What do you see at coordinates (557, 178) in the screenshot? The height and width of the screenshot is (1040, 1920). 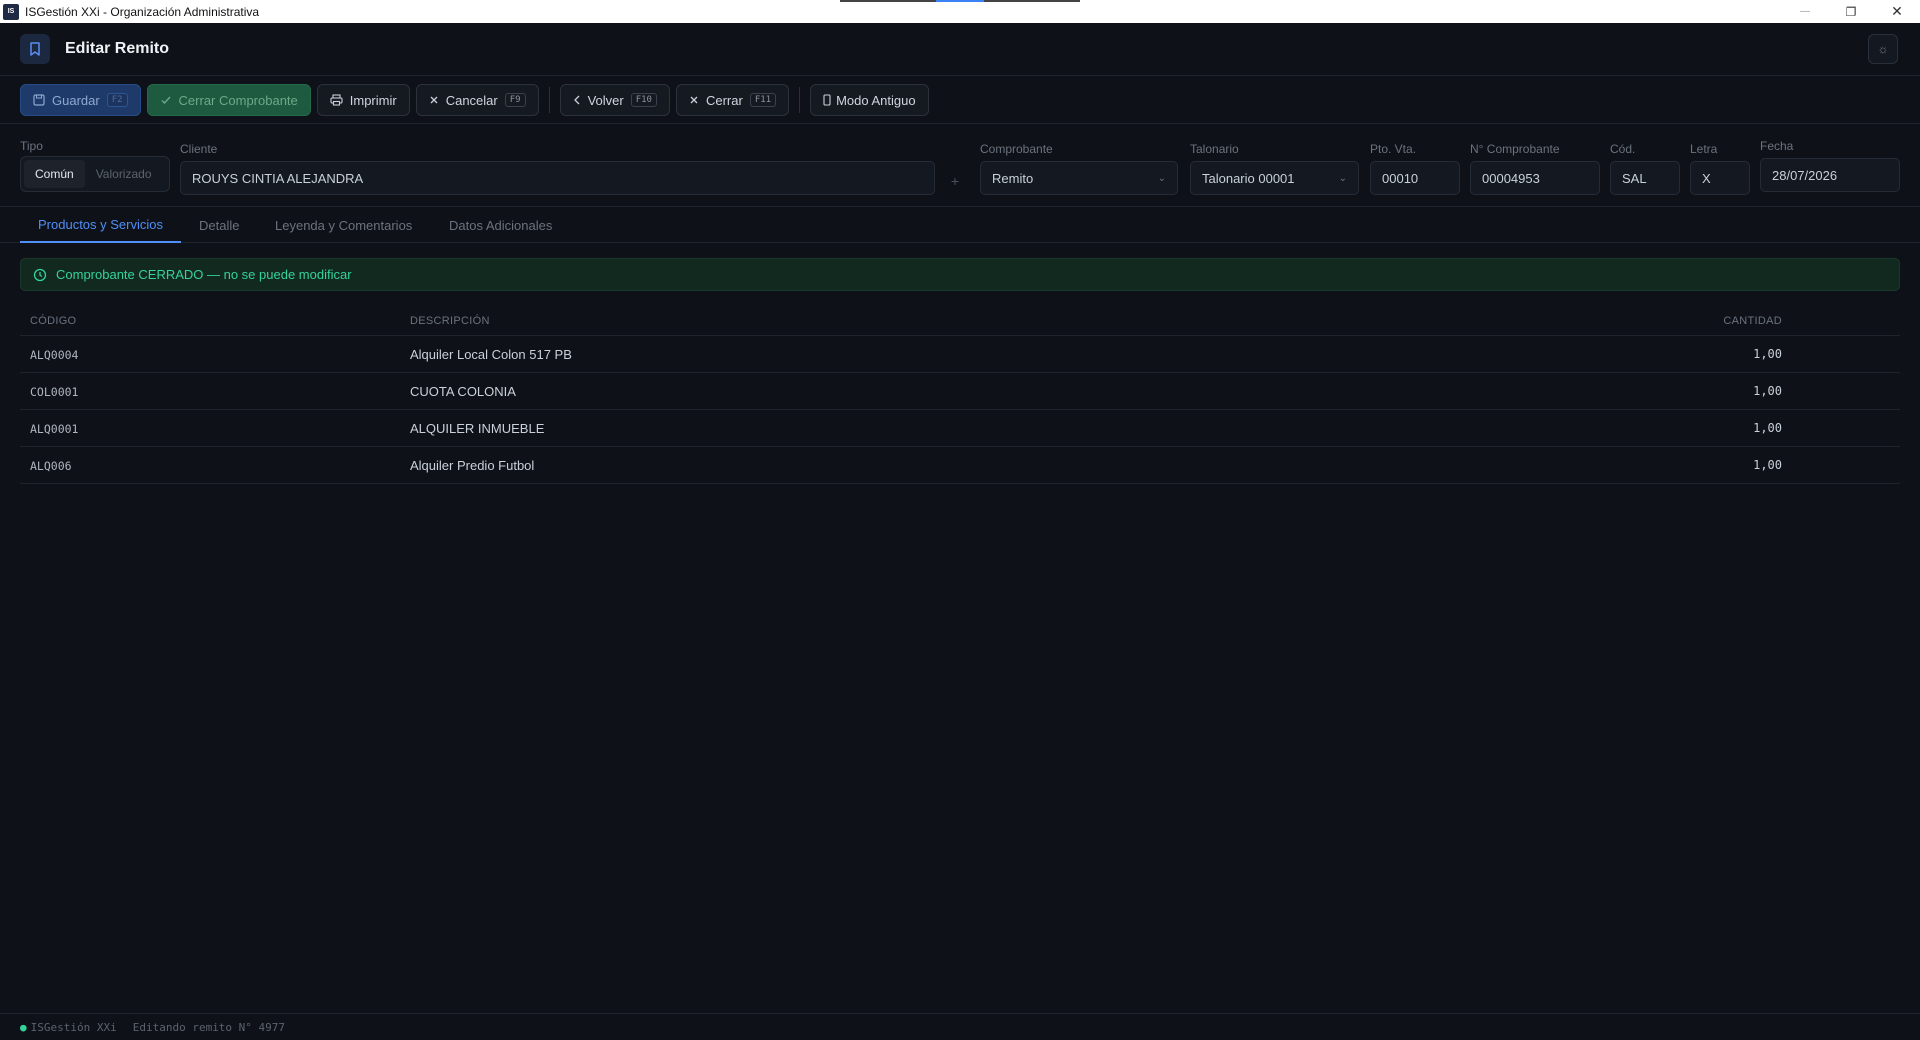 I see `cliente-input: ROUYS CINTIA ALEJANDRA` at bounding box center [557, 178].